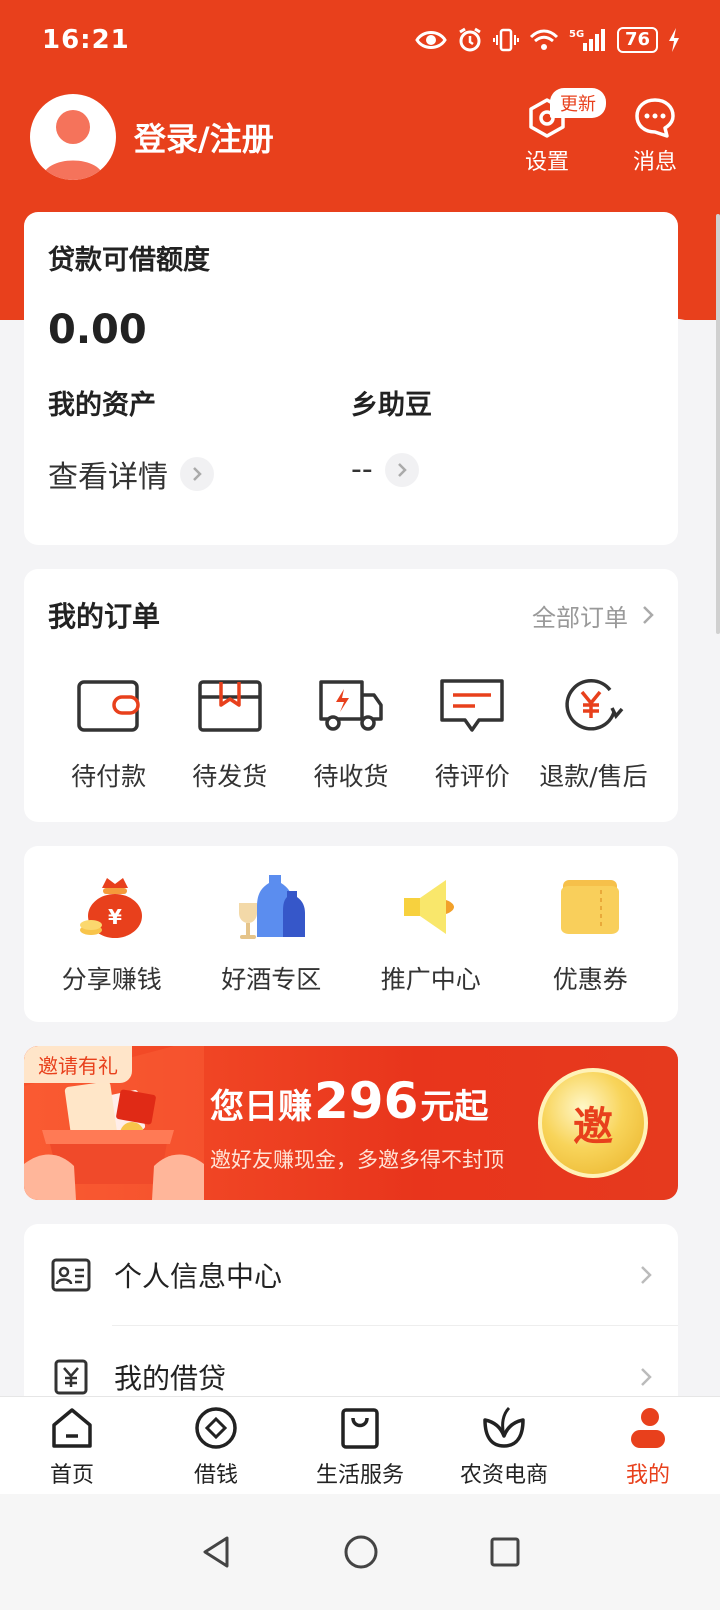 This screenshot has height=1610, width=720. I want to click on order-pending-receipt: 待收货, so click(350, 734).